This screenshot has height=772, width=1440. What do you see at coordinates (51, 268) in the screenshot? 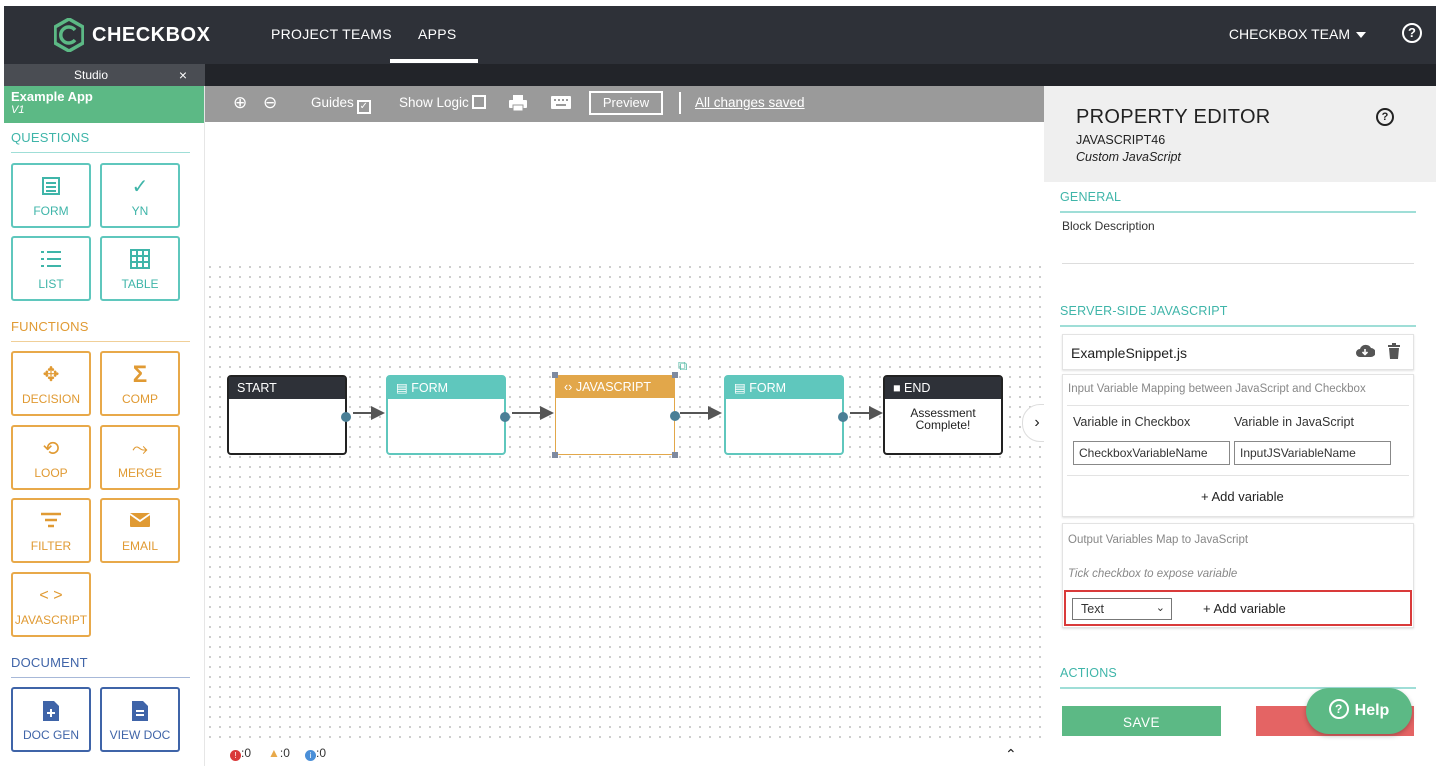
I see `palette-list: LIST` at bounding box center [51, 268].